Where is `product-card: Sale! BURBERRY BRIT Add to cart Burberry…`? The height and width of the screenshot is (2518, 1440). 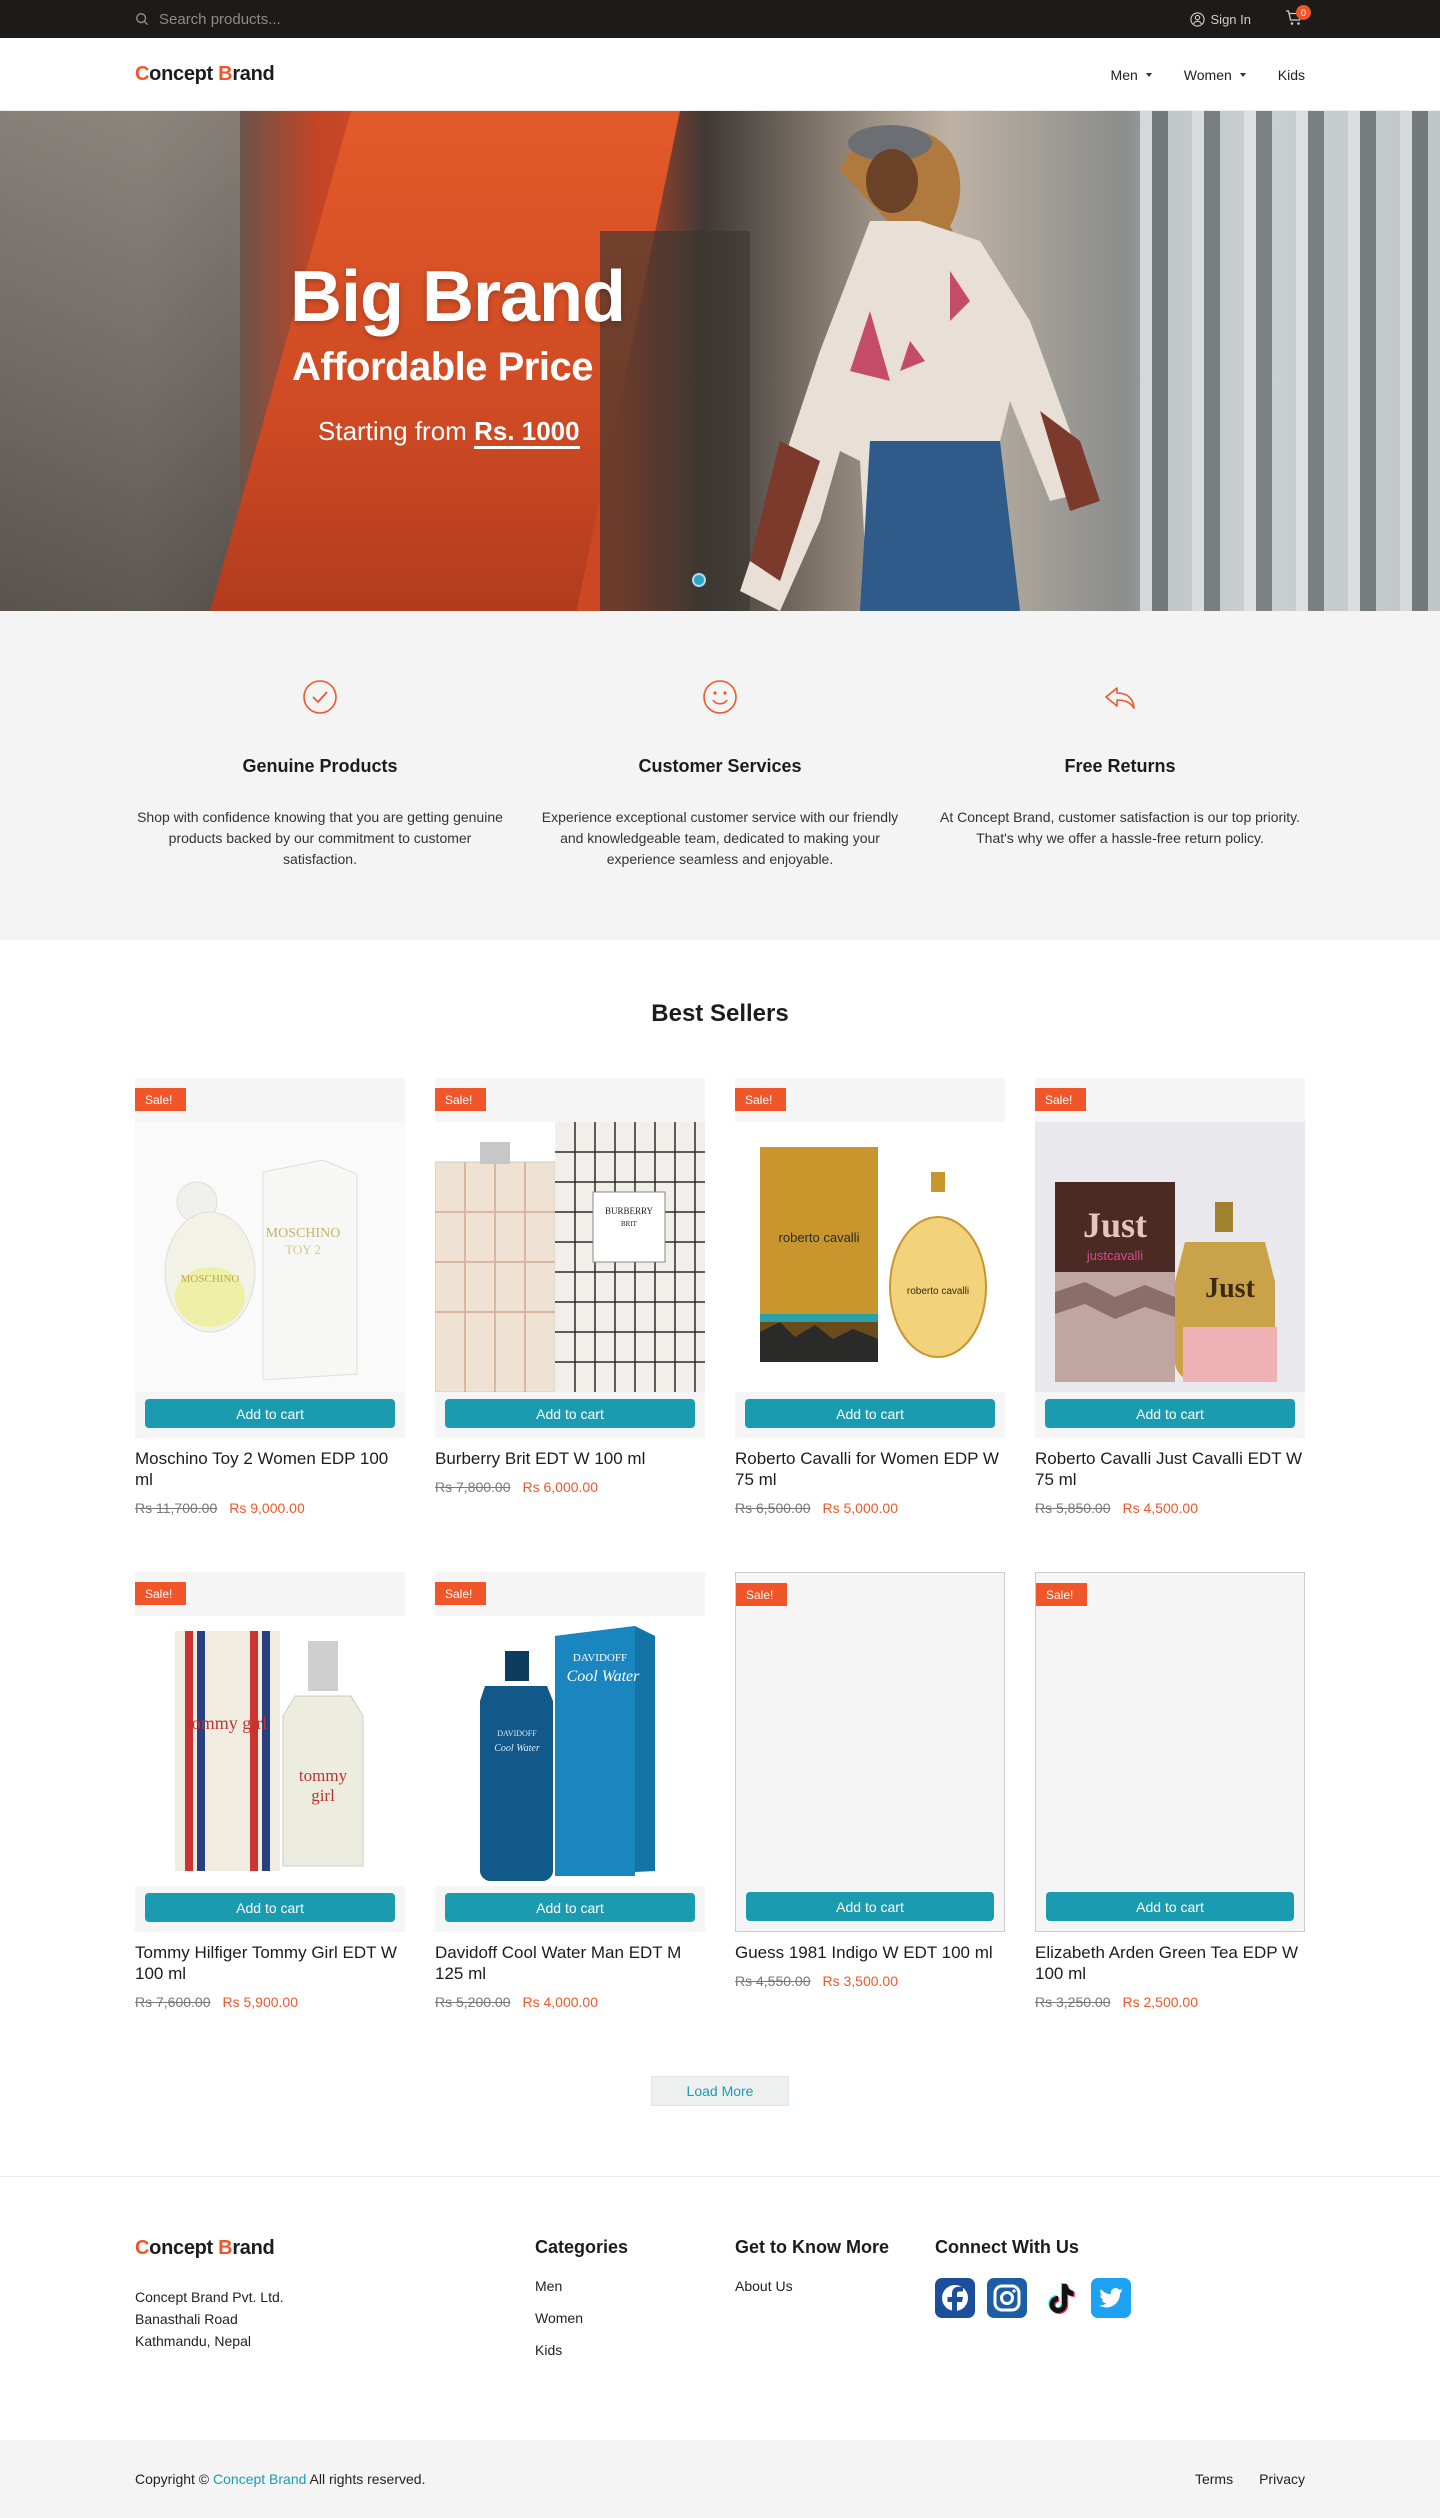 product-card: Sale! BURBERRY BRIT Add to cart Burberry… is located at coordinates (570, 1325).